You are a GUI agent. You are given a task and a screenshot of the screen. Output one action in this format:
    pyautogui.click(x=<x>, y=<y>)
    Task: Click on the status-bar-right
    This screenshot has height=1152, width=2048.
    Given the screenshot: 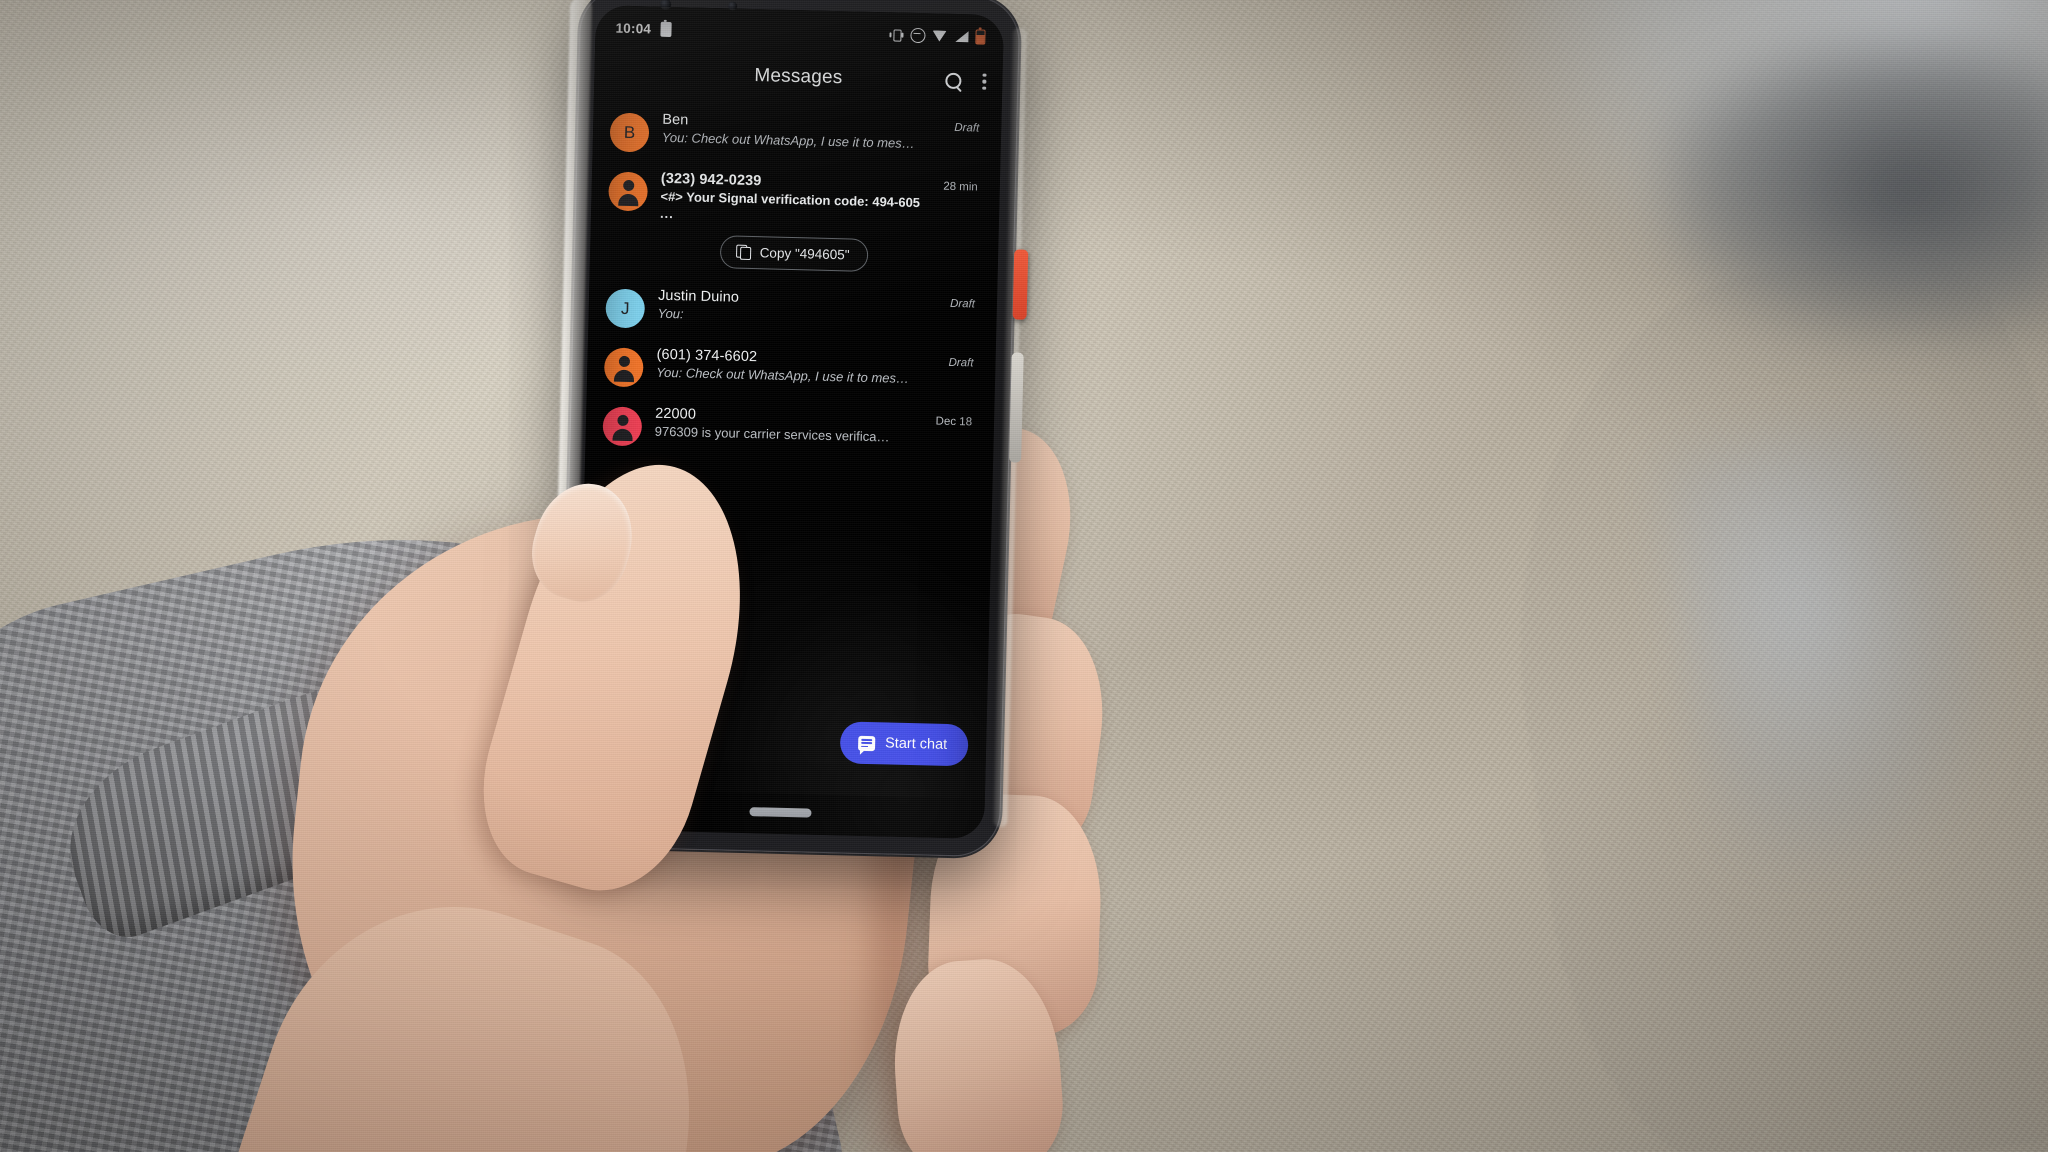 What is the action you would take?
    pyautogui.click(x=937, y=36)
    